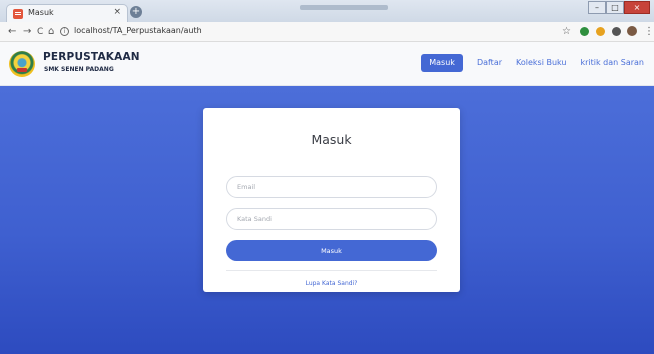 The image size is (654, 354). What do you see at coordinates (41, 12) in the screenshot?
I see `tab-title: Masuk` at bounding box center [41, 12].